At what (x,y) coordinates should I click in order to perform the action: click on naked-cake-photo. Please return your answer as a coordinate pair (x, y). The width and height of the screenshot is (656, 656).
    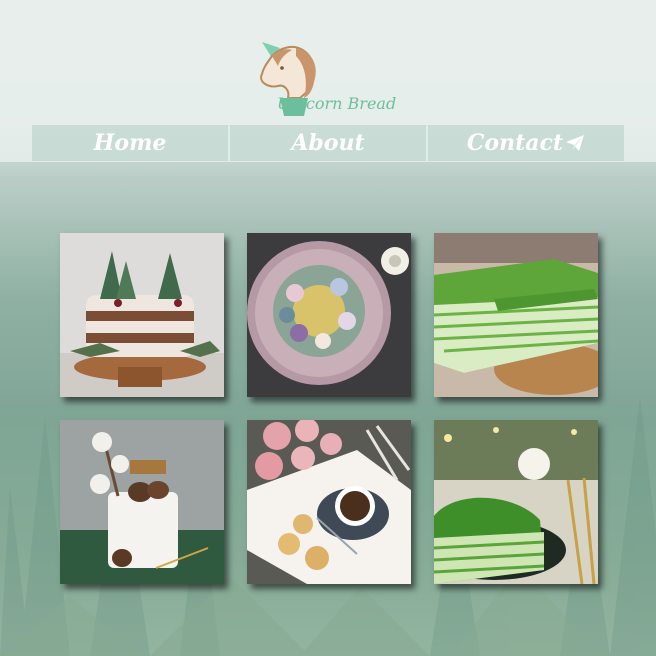
    Looking at the image, I should click on (142, 315).